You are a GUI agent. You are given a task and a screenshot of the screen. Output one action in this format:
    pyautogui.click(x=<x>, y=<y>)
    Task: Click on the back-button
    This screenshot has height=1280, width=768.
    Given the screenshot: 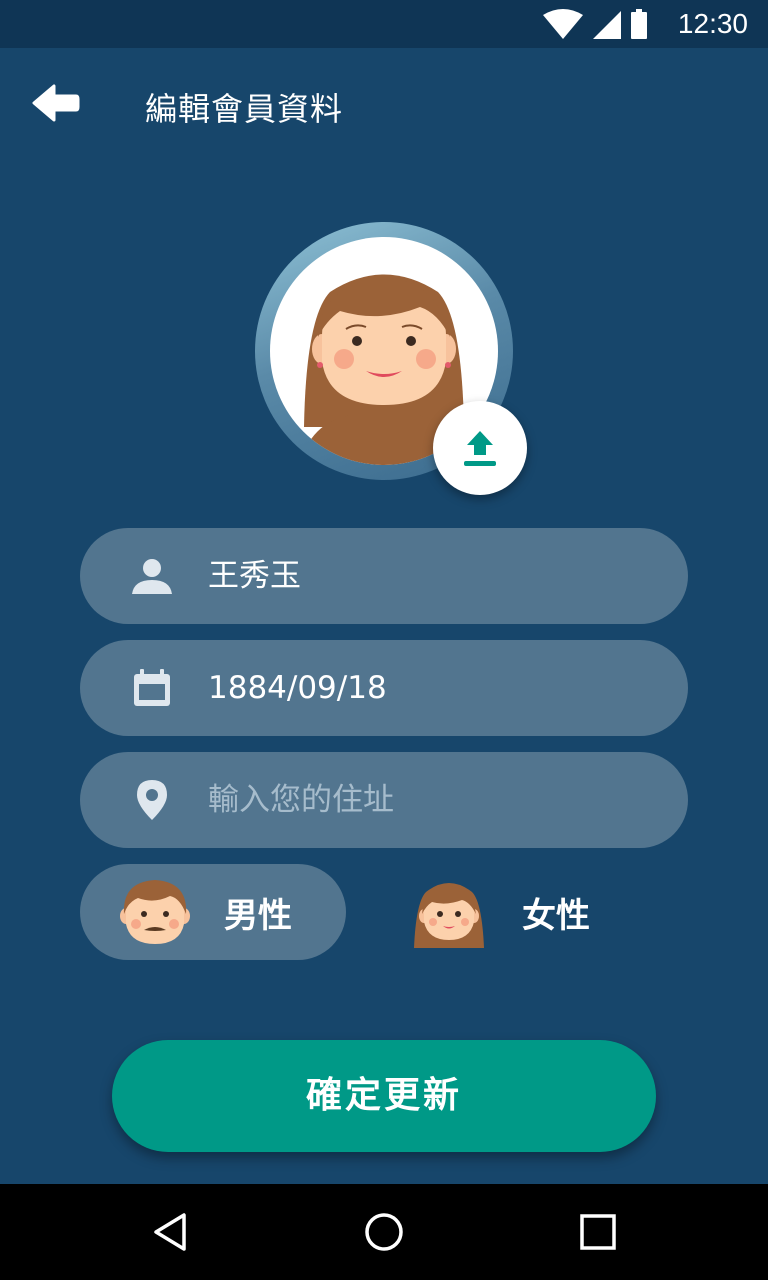 What is the action you would take?
    pyautogui.click(x=56, y=103)
    